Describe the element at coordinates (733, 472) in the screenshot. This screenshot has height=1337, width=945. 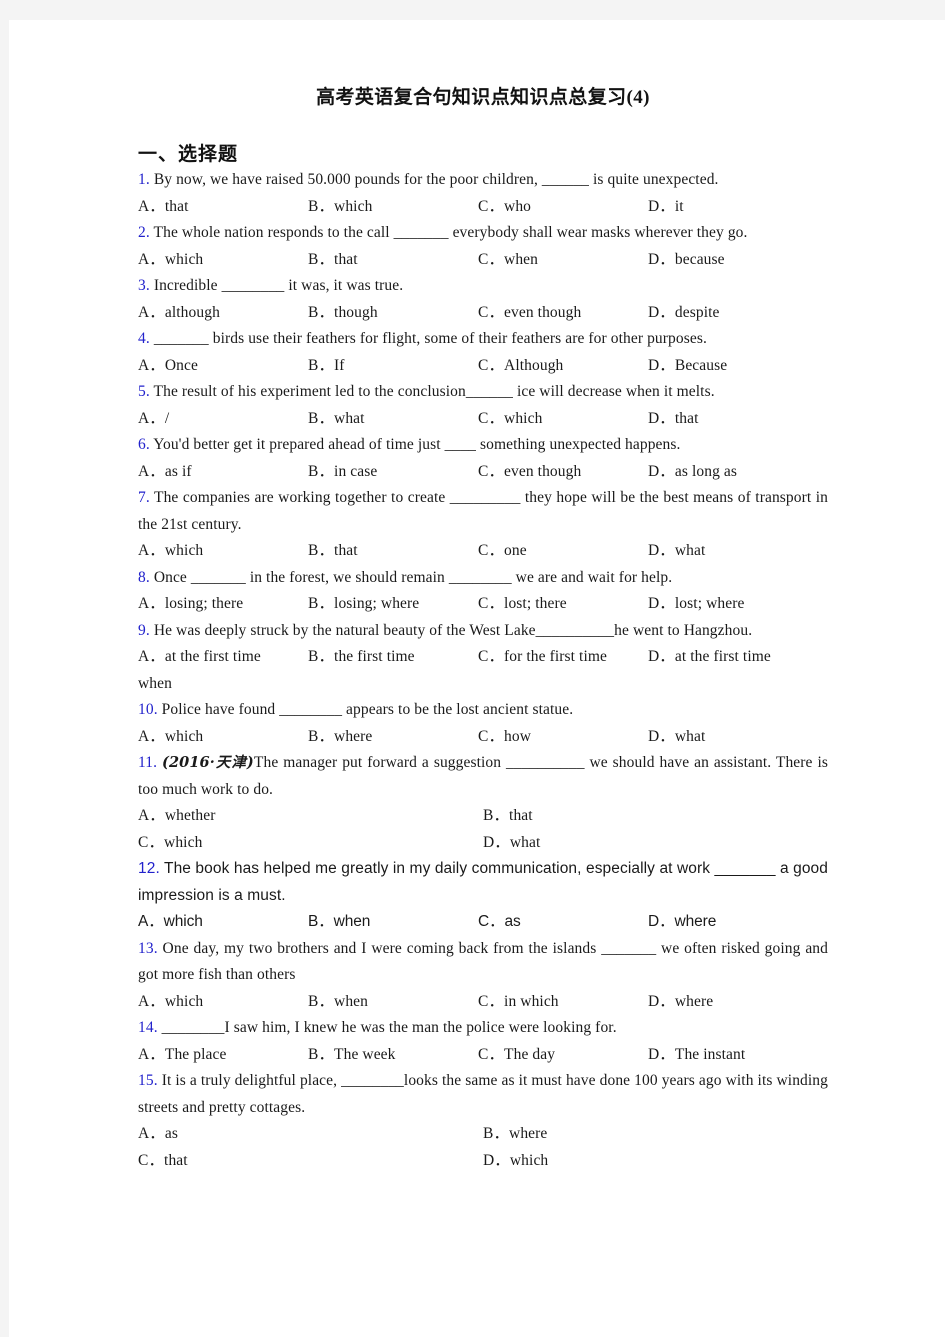
I see `answer-option: D．as long as` at that location.